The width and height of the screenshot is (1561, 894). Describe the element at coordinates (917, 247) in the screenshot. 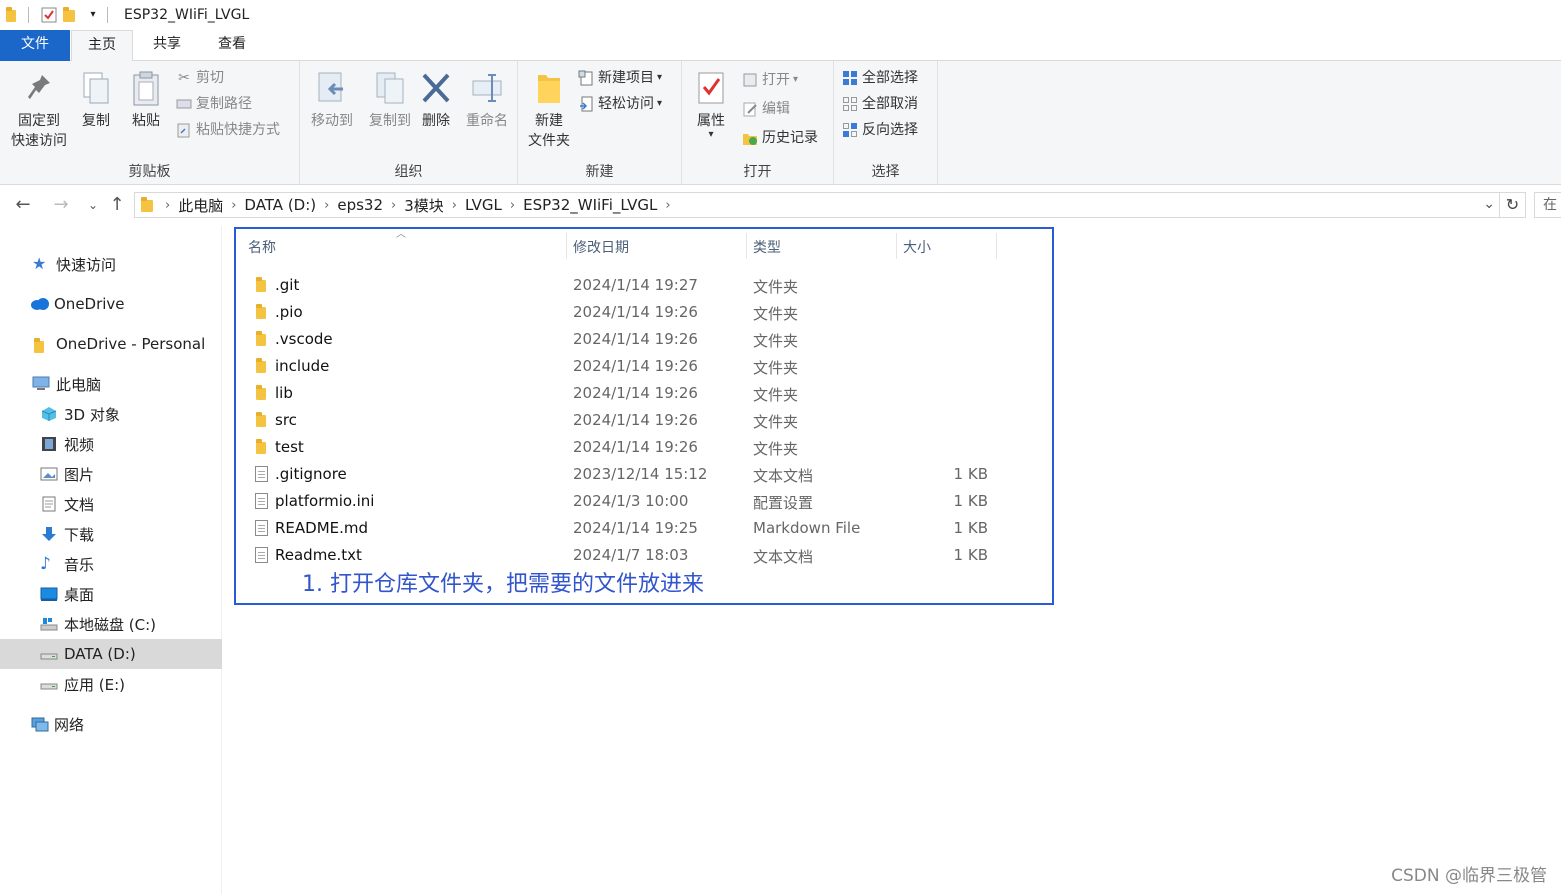

I see `column-header-size: 大小` at that location.